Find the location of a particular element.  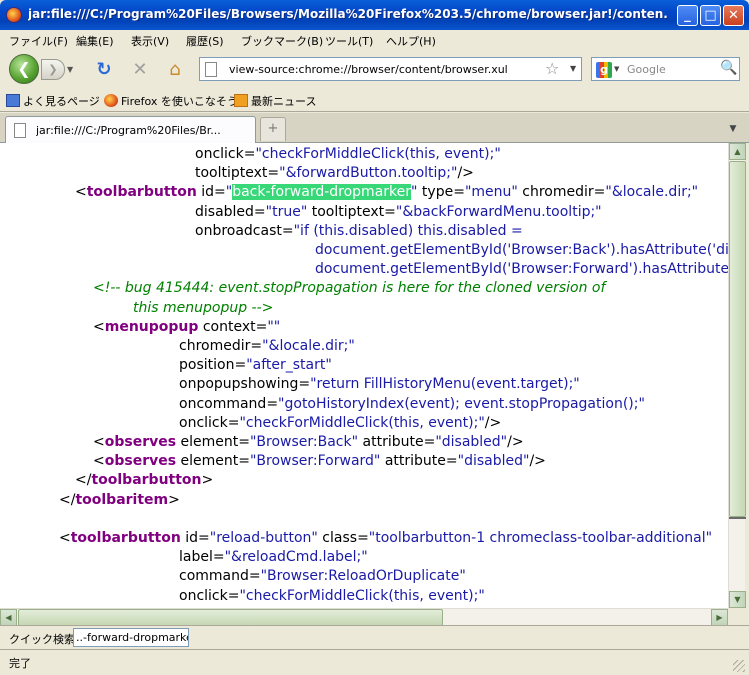

source-token: observes is located at coordinates (140, 461).